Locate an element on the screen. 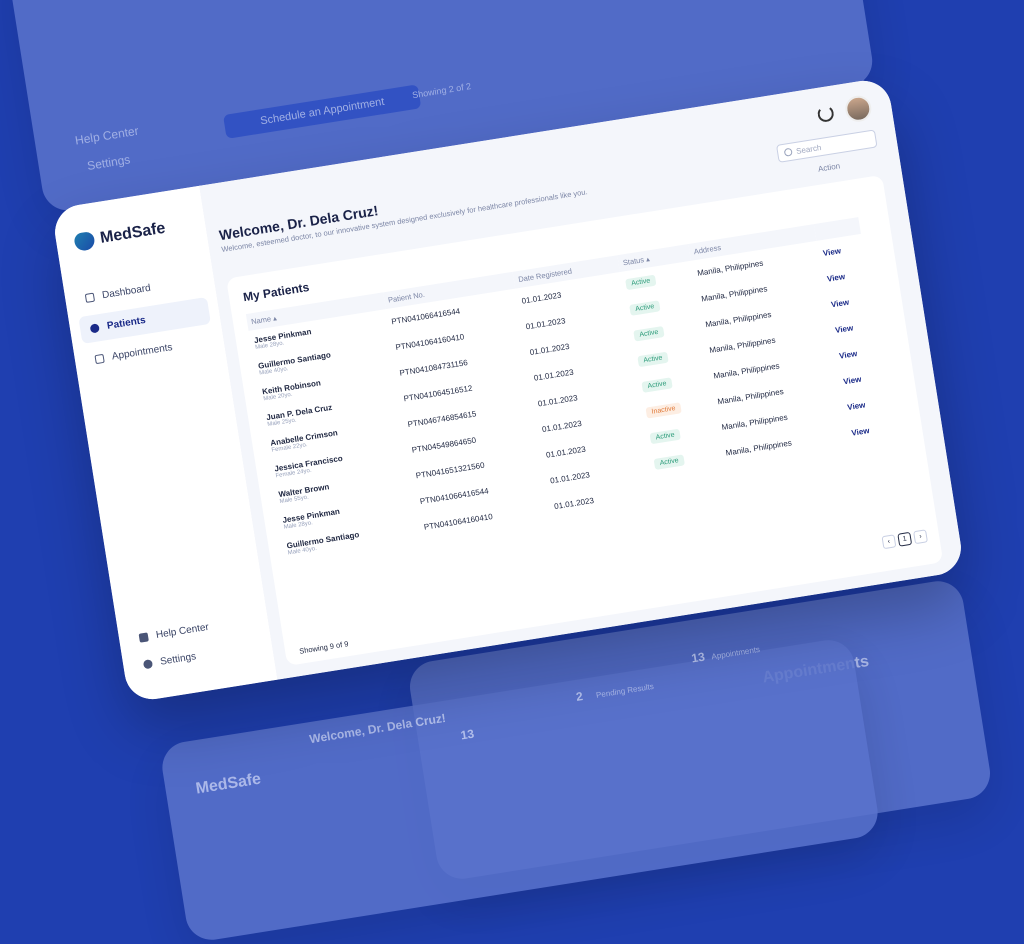  sidebar-item-label: Appointments is located at coordinates (142, 352).